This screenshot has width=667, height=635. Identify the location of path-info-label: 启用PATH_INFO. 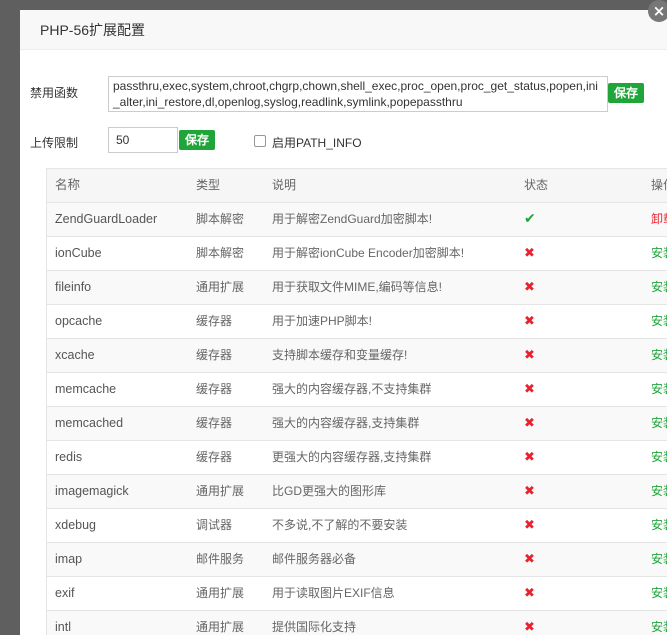
(317, 143).